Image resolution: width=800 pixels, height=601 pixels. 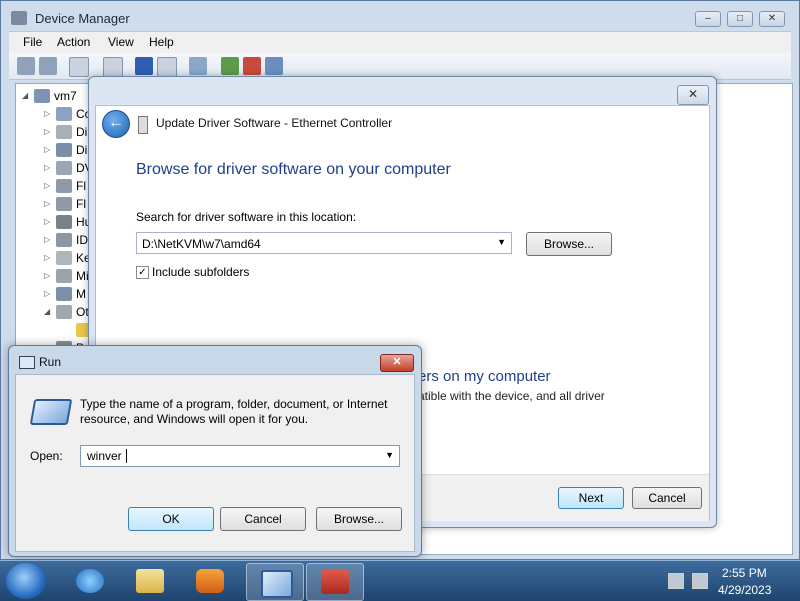 What do you see at coordinates (64, 132) in the screenshot?
I see `disk-icon` at bounding box center [64, 132].